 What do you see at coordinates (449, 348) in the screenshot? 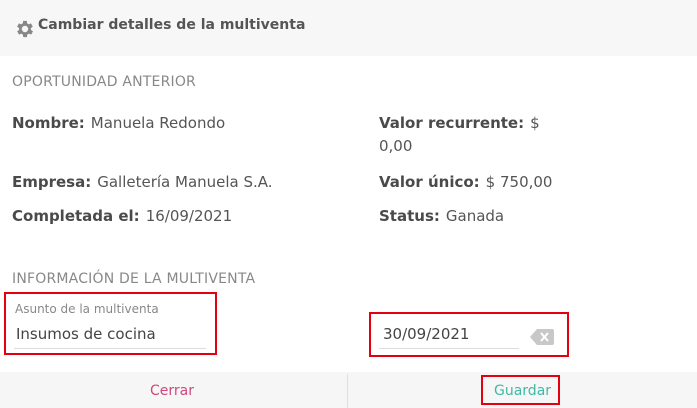
I see `date-underline` at bounding box center [449, 348].